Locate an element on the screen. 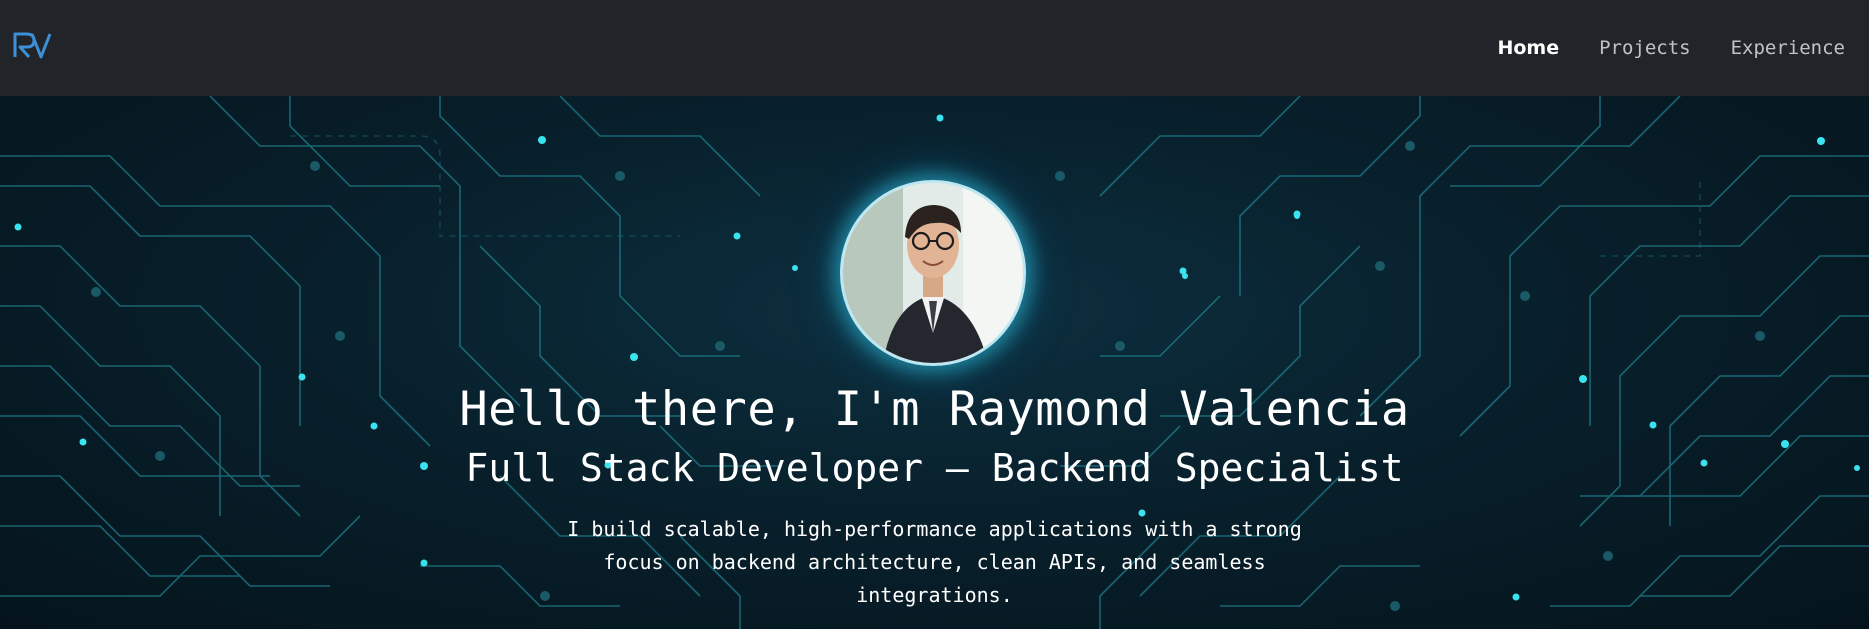 Image resolution: width=1869 pixels, height=629 pixels. rv-logo-icon is located at coordinates (32, 45).